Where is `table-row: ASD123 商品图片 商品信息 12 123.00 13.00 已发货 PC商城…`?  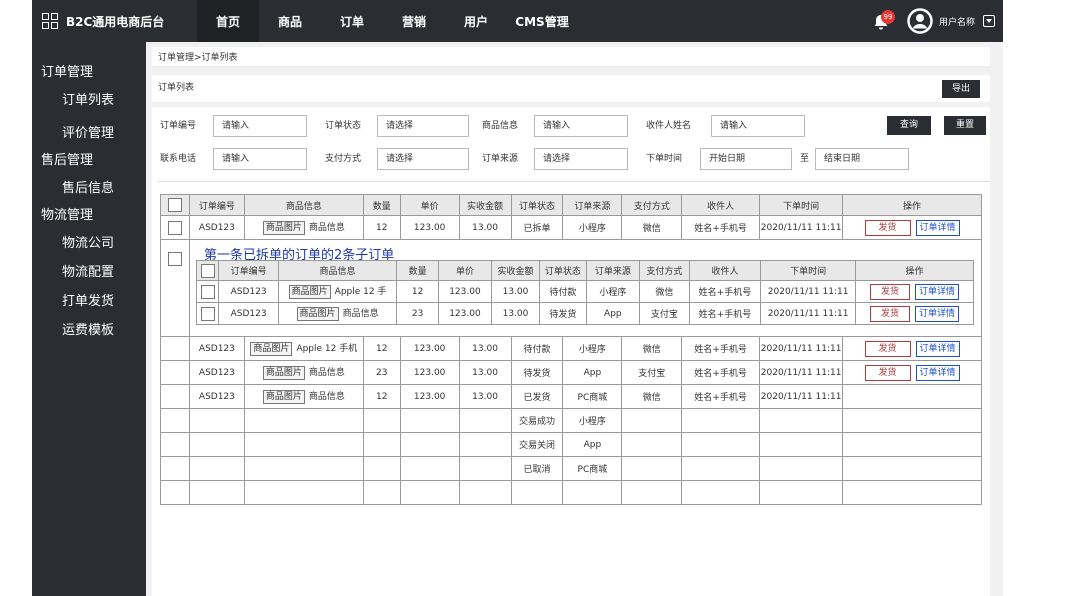
table-row: ASD123 商品图片 商品信息 12 123.00 13.00 已发货 PC商城… is located at coordinates (571, 396).